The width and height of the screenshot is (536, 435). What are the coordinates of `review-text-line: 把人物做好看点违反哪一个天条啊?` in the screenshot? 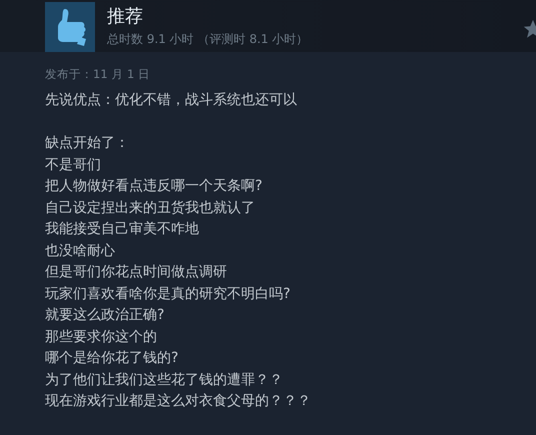 It's located at (154, 186).